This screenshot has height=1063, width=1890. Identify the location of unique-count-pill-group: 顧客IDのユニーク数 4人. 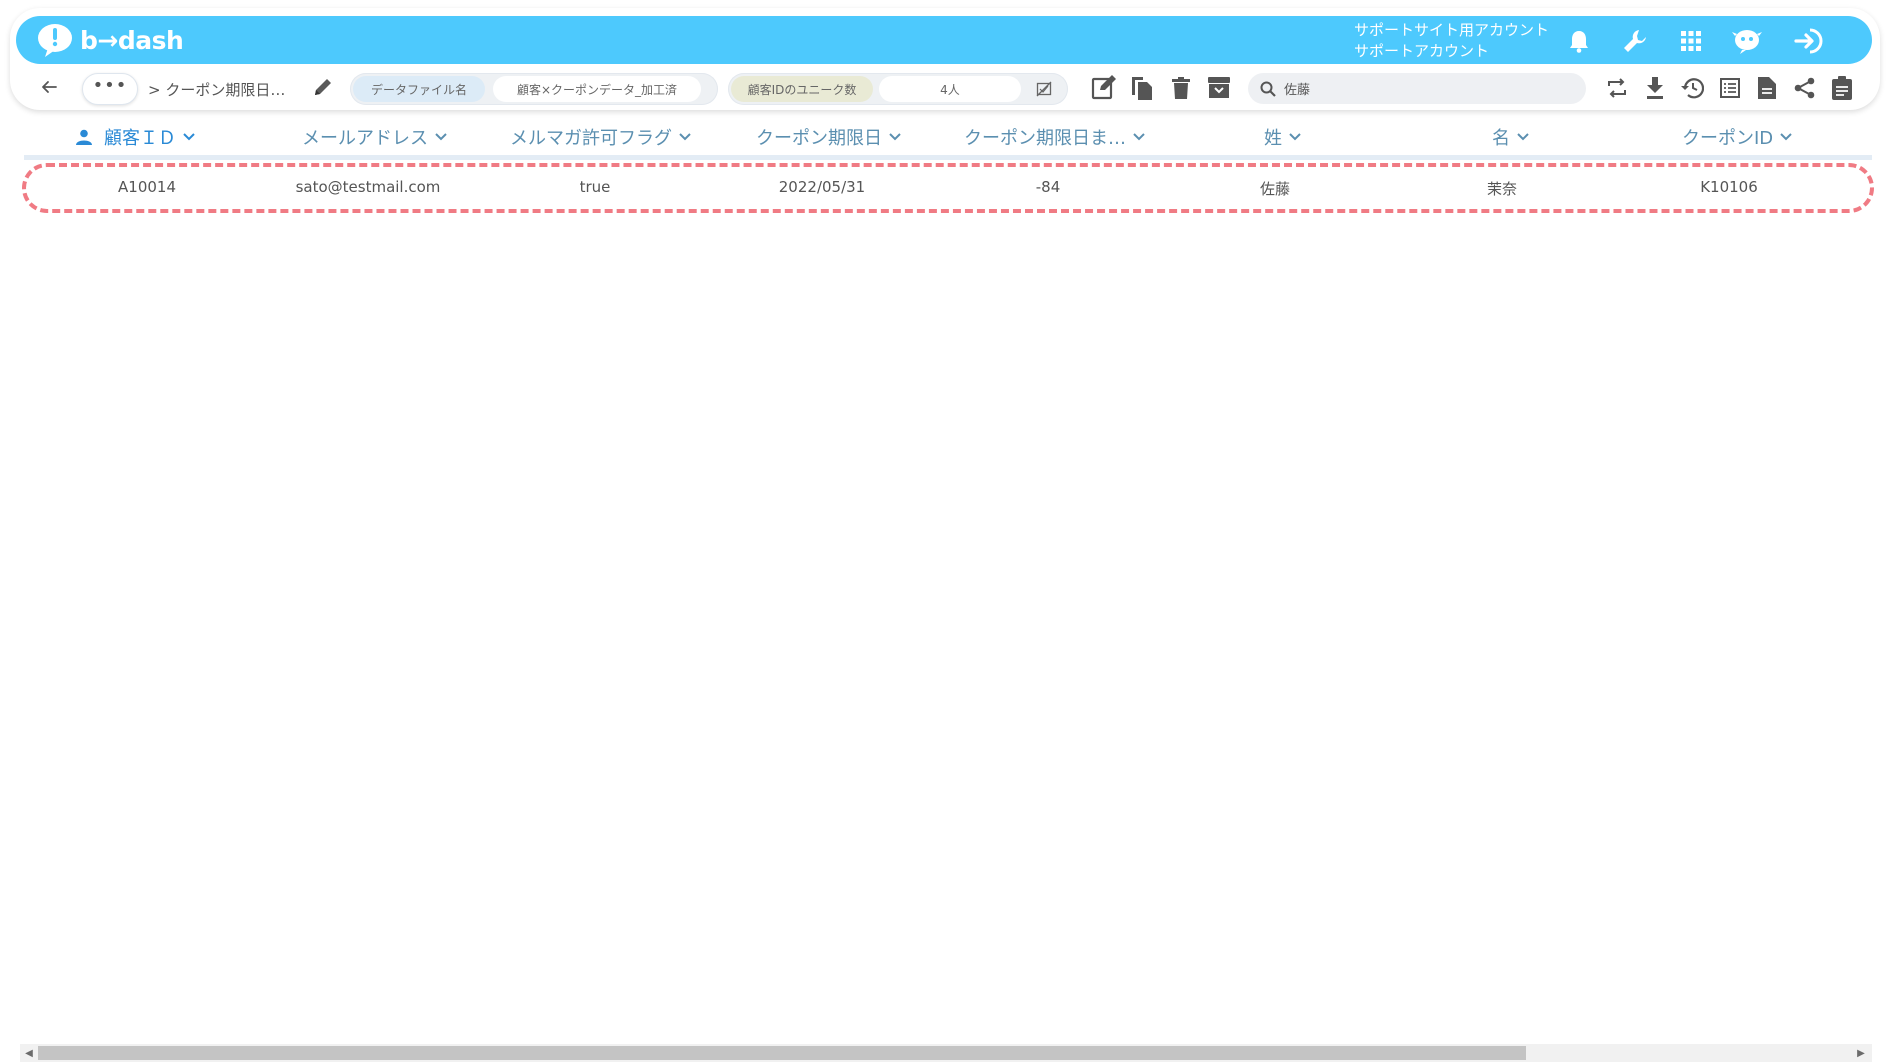
(898, 89).